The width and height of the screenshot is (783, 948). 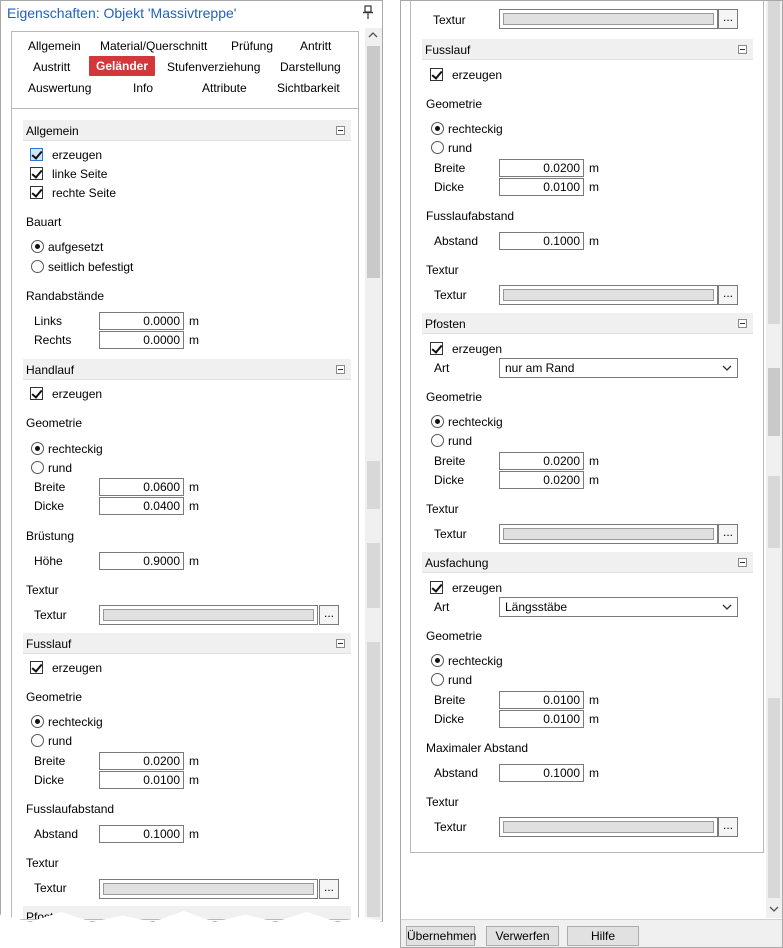 I want to click on scrollbar-right, so click(x=774, y=459).